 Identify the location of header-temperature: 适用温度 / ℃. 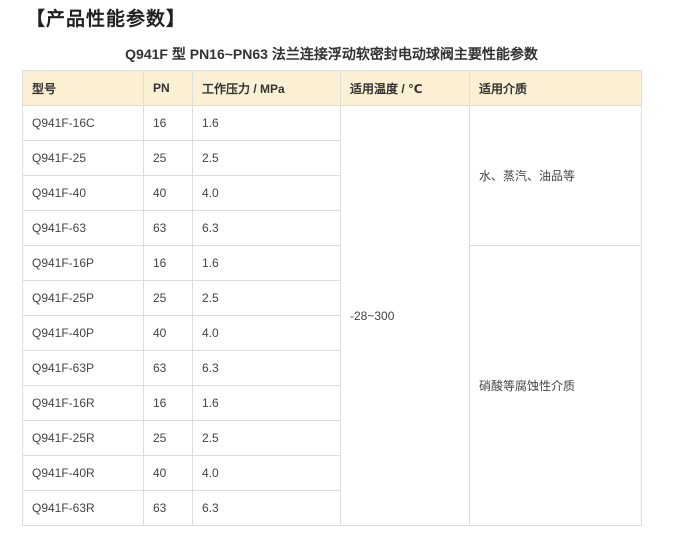
(405, 88).